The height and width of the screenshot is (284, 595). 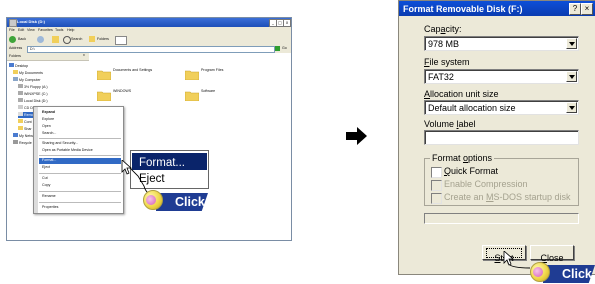 I want to click on capacity-select: 978 MB, so click(x=501, y=43).